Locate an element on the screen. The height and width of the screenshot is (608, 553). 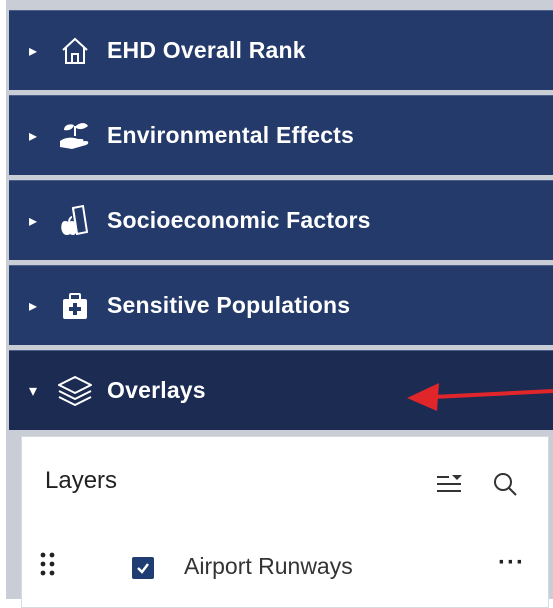
collapse-caret-icon: ▾ is located at coordinates (33, 391).